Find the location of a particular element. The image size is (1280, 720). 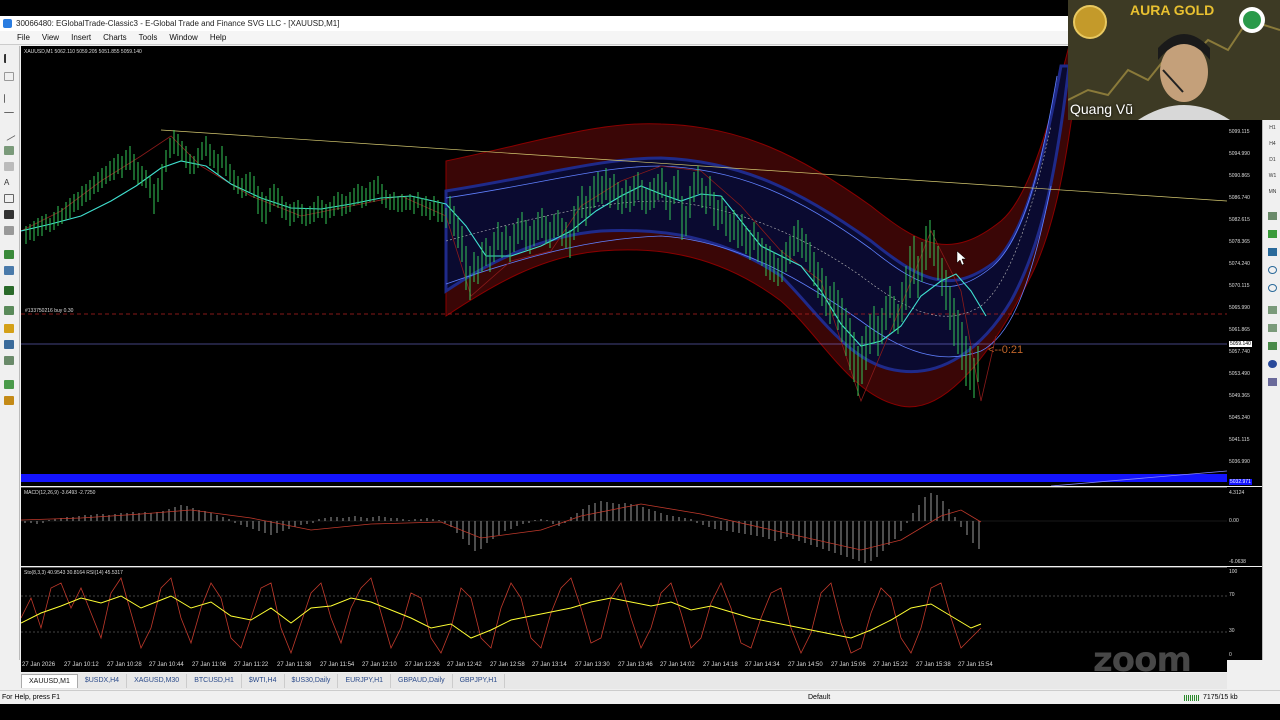

zoom-watermark: zoom is located at coordinates (1142, 660).